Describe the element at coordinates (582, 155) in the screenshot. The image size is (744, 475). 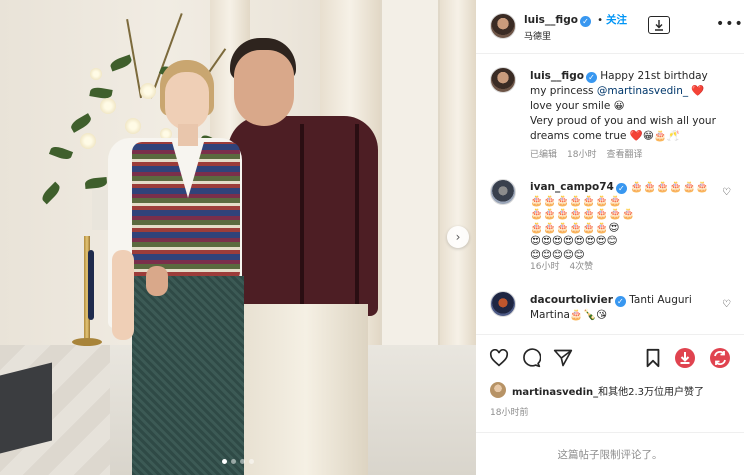
I see `caption-time: 18小时` at that location.